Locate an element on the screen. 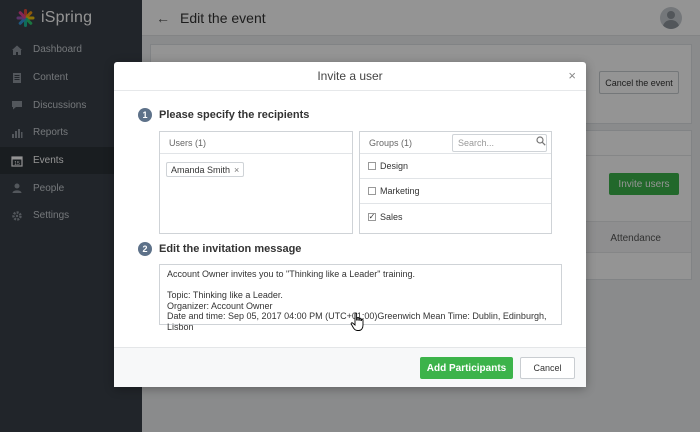  search-icon is located at coordinates (541, 141).